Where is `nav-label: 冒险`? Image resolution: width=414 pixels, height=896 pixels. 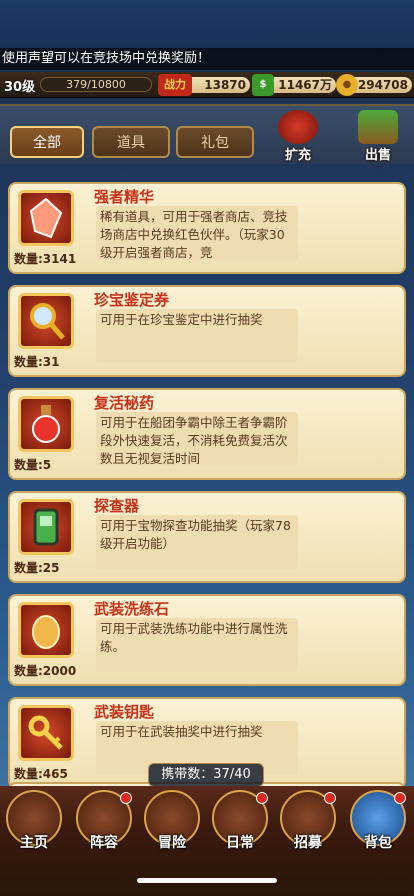
nav-label: 冒险 is located at coordinates (172, 843).